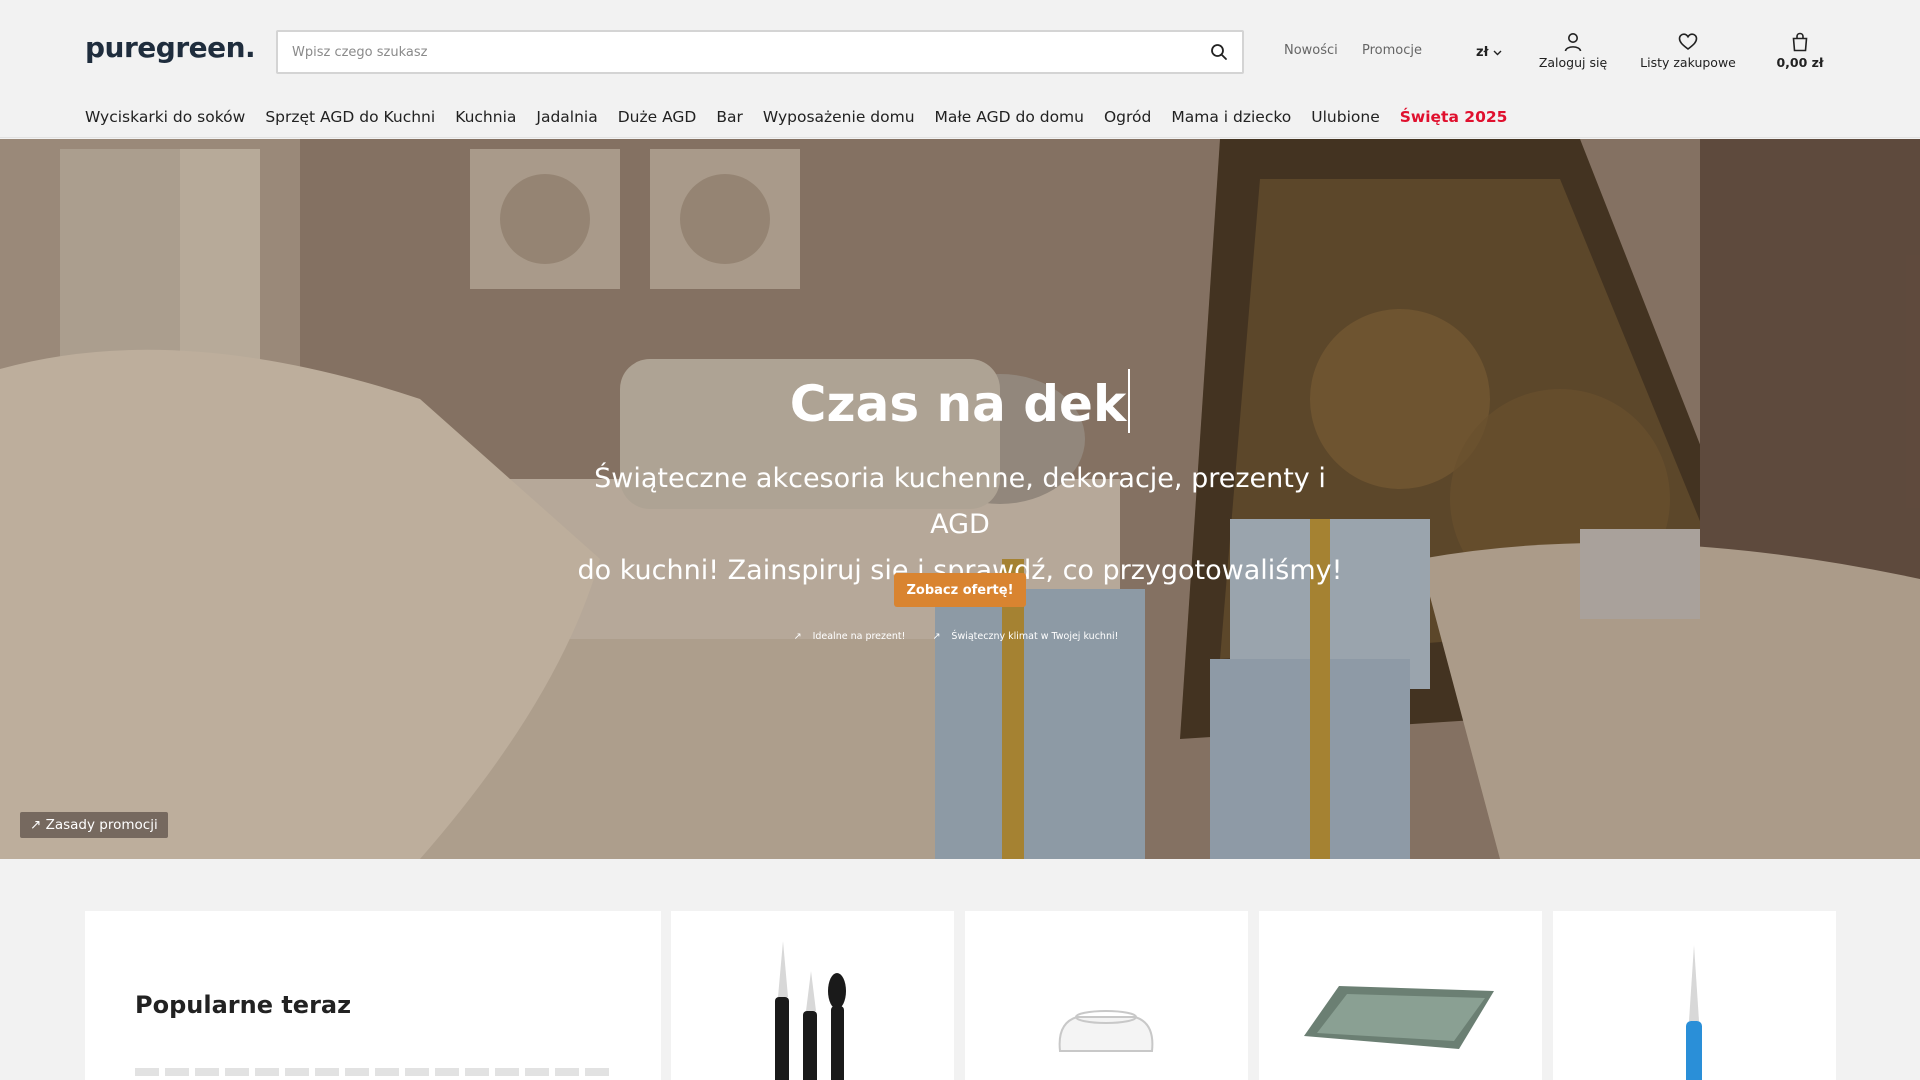 This screenshot has width=1920, height=1080. I want to click on hero-link-gift: ↗ Idealne na prezent!, so click(854, 636).